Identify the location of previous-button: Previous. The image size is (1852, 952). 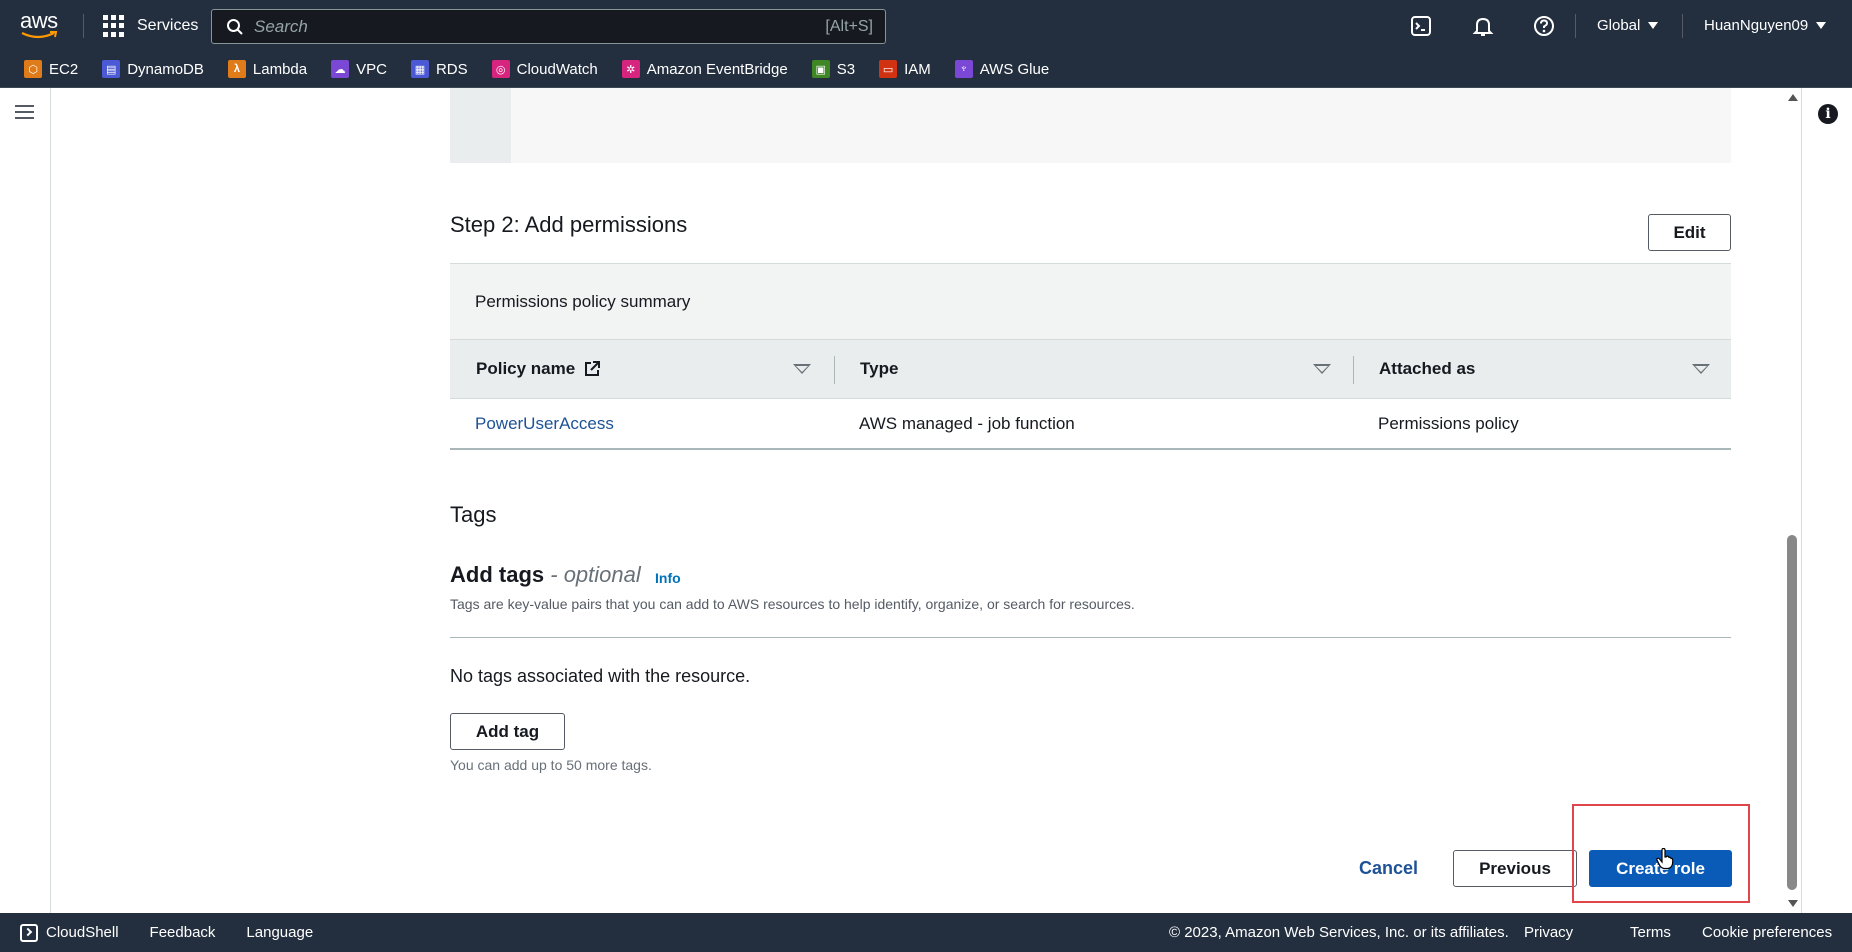
(1515, 868).